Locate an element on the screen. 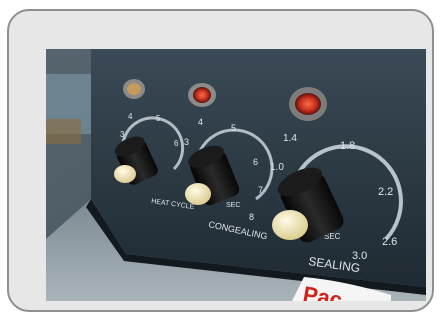 This screenshot has width=445, height=320. svg-text: SEC is located at coordinates (233, 205).